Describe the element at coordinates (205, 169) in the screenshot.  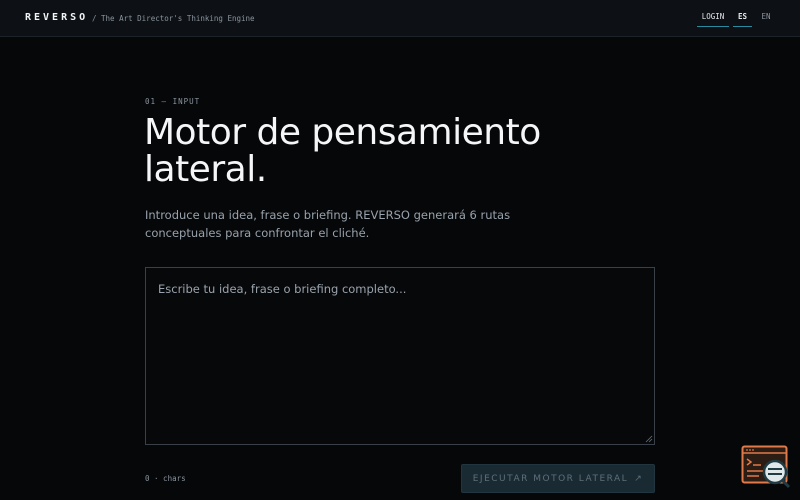
I see `page-title-line-2: lateral.` at that location.